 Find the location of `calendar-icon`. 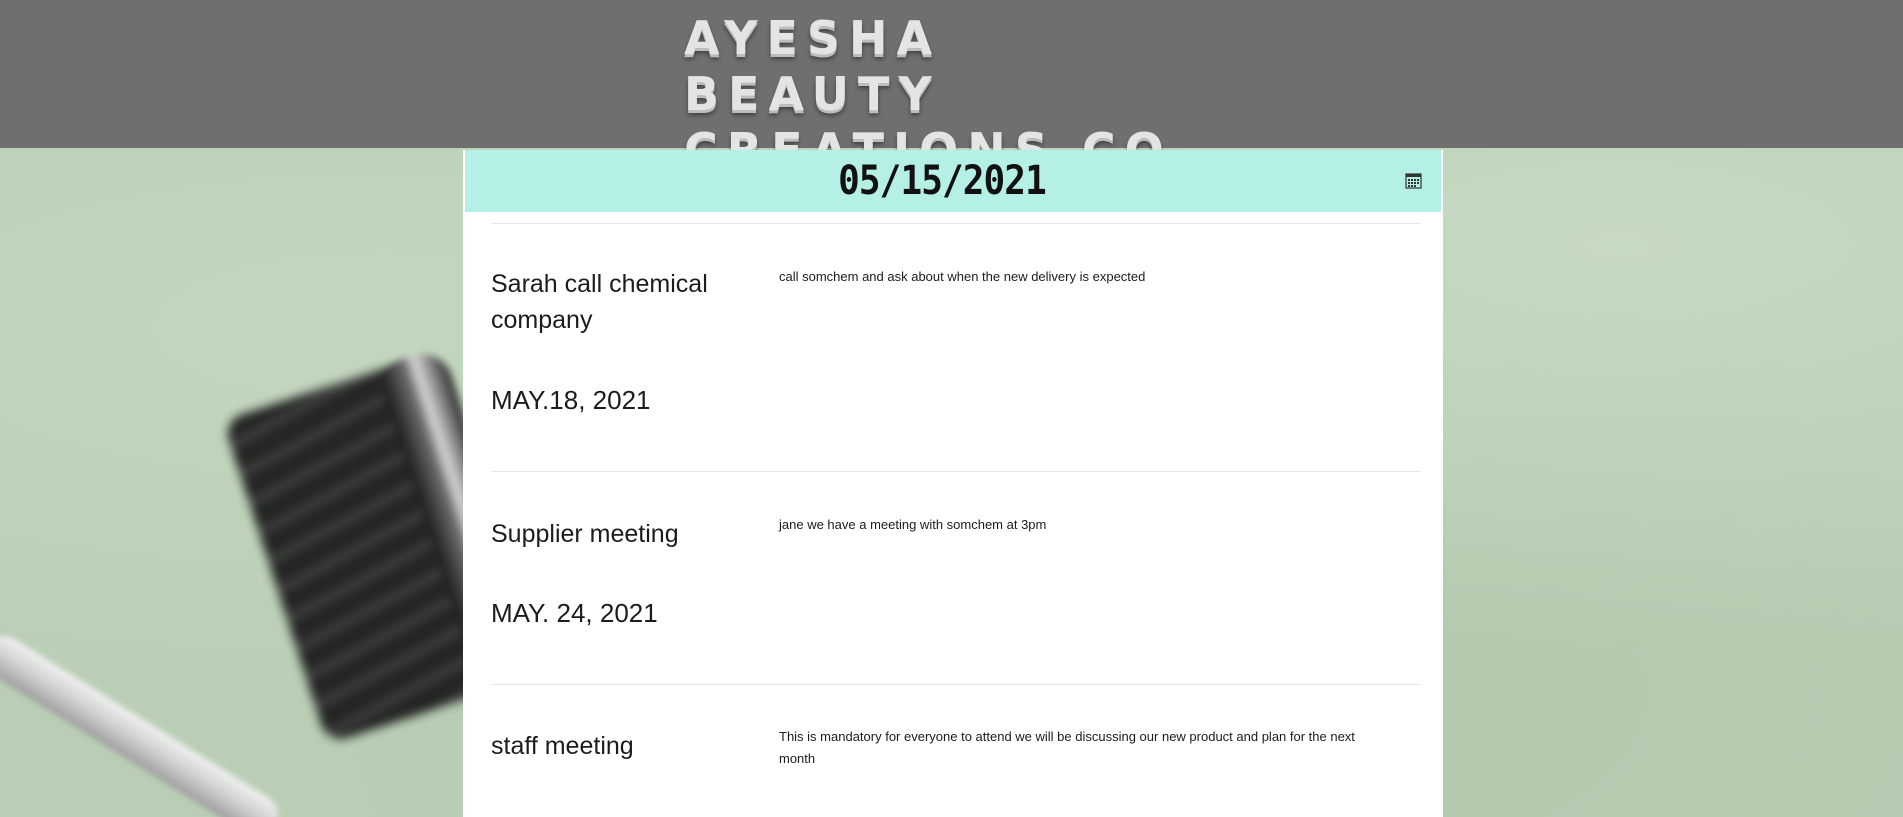

calendar-icon is located at coordinates (1413, 180).